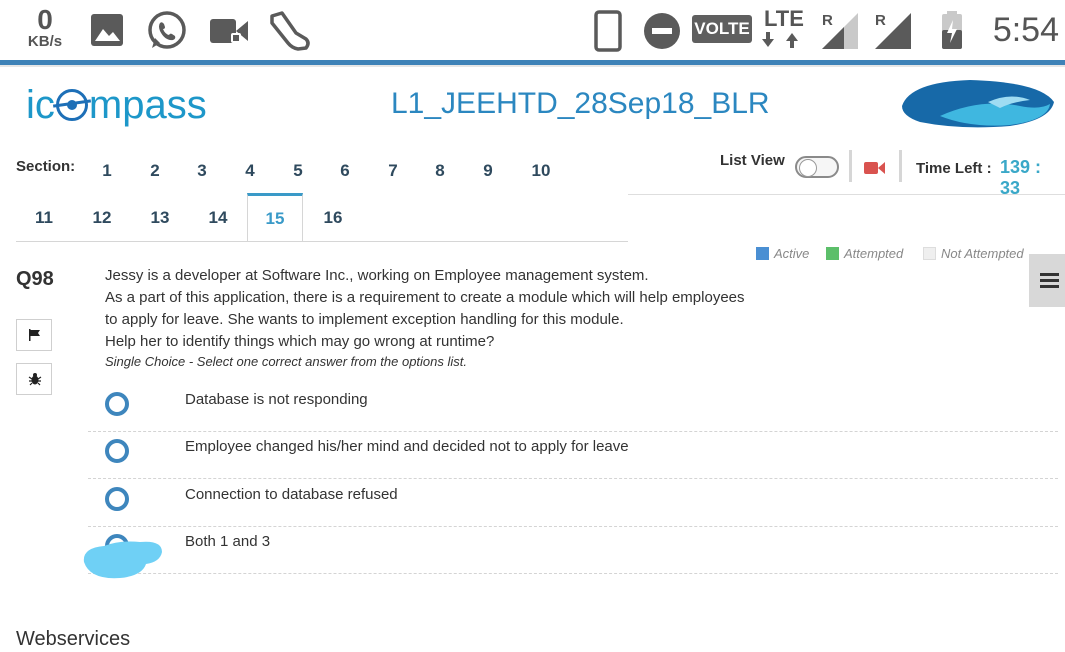 Image resolution: width=1065 pixels, height=652 pixels. Describe the element at coordinates (250, 171) in the screenshot. I see `section-tab-4: 4` at that location.